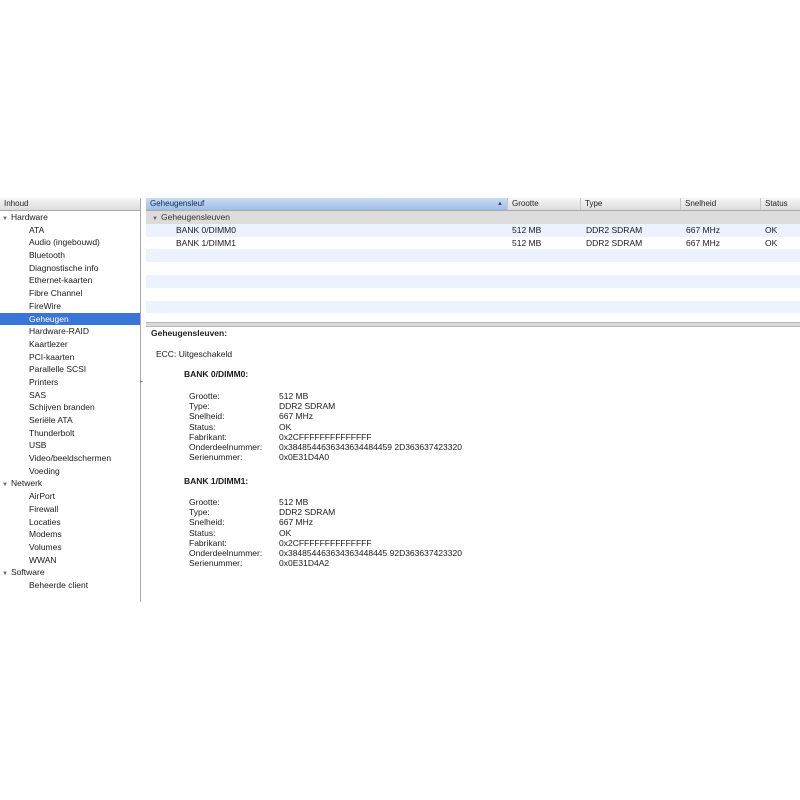 This screenshot has width=800, height=800. What do you see at coordinates (44, 470) in the screenshot?
I see `sidebar-item-label: Voeding` at bounding box center [44, 470].